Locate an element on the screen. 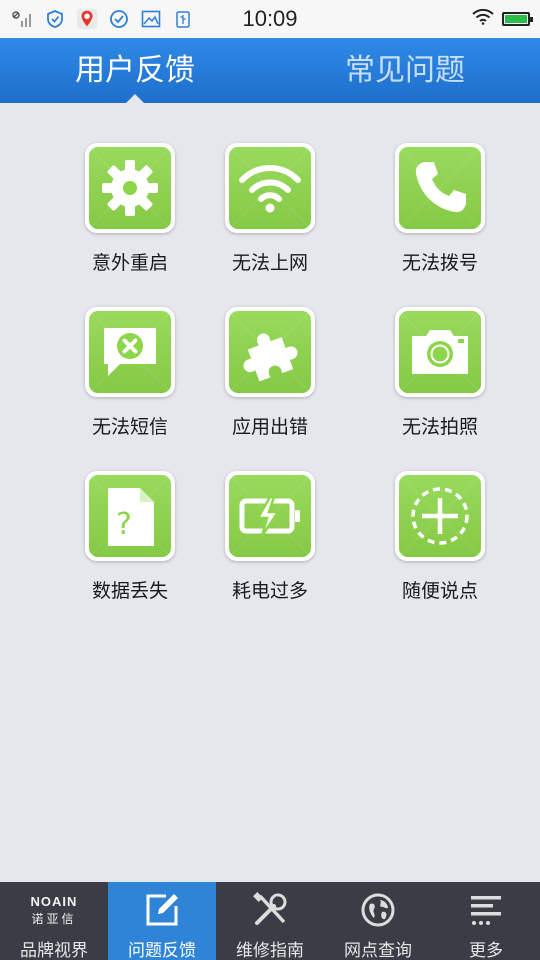 The height and width of the screenshot is (960, 540). camera-icon is located at coordinates (440, 352).